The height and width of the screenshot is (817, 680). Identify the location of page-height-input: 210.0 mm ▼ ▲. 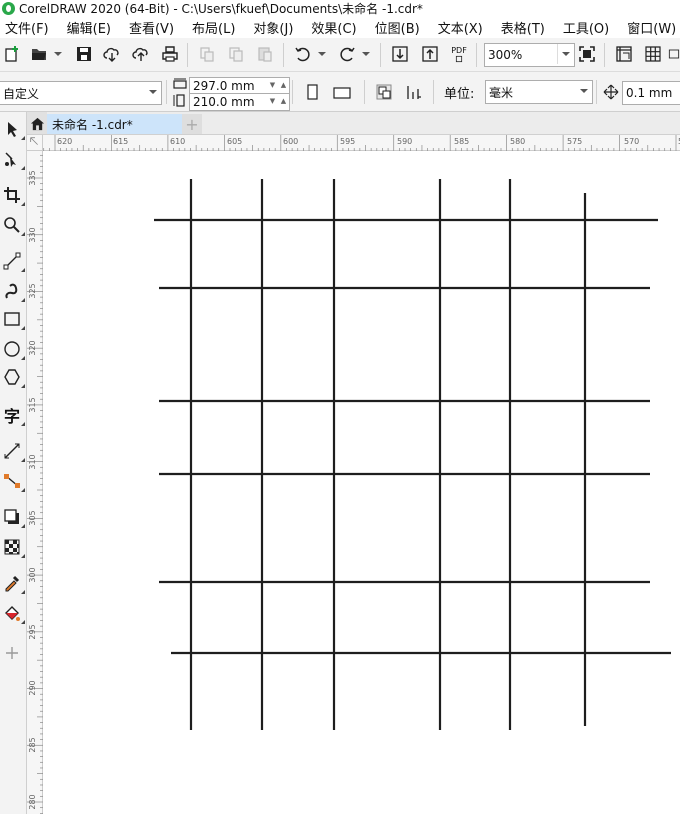
(239, 102).